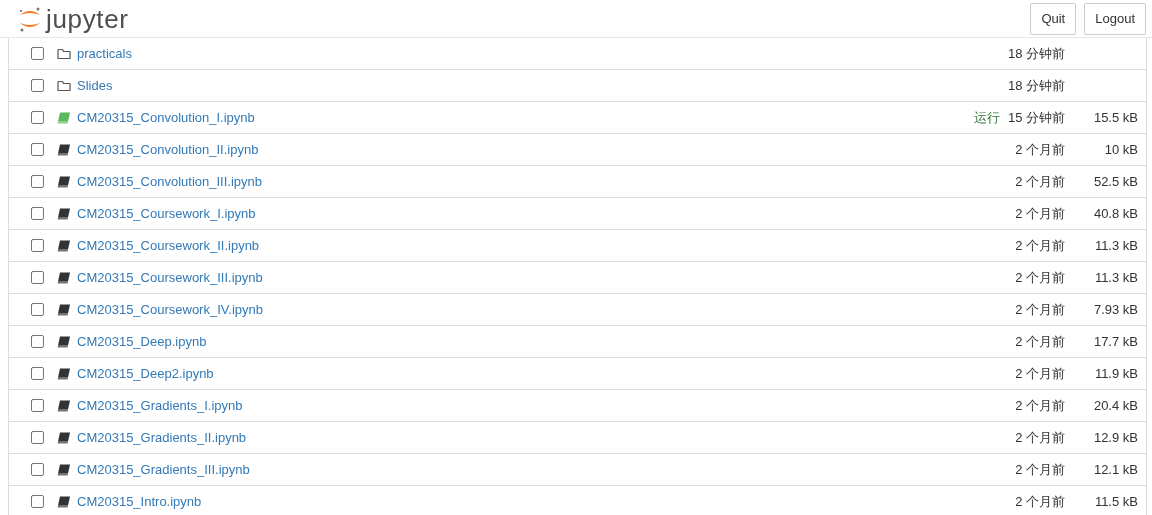 This screenshot has width=1152, height=515. Describe the element at coordinates (1115, 181) in the screenshot. I see `file-size: 52.5 kB` at that location.